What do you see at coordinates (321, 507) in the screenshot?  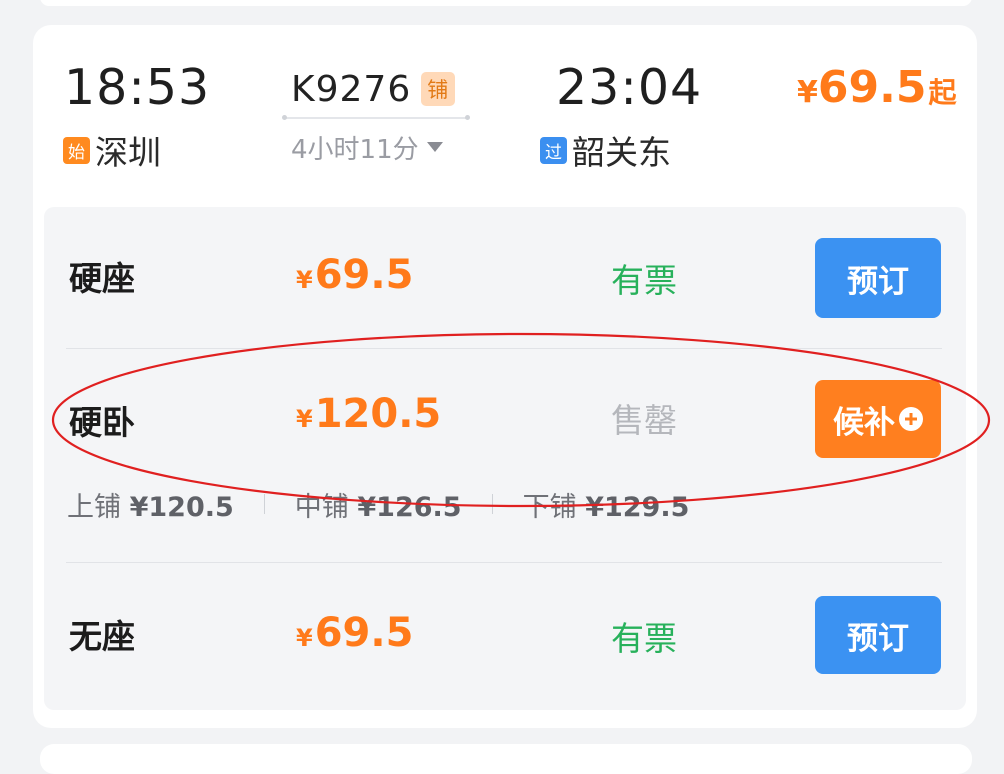 I see `berth-label: 中铺` at bounding box center [321, 507].